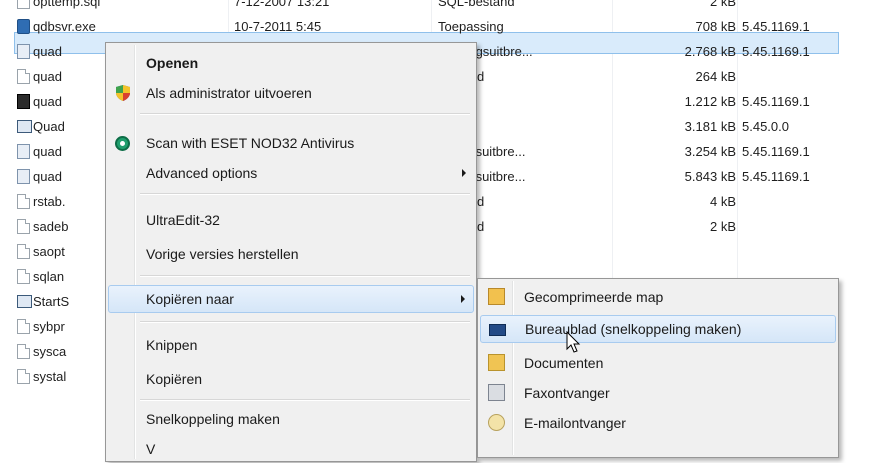 The width and height of the screenshot is (869, 463). I want to click on menu-item-cut: Knippen, so click(291, 345).